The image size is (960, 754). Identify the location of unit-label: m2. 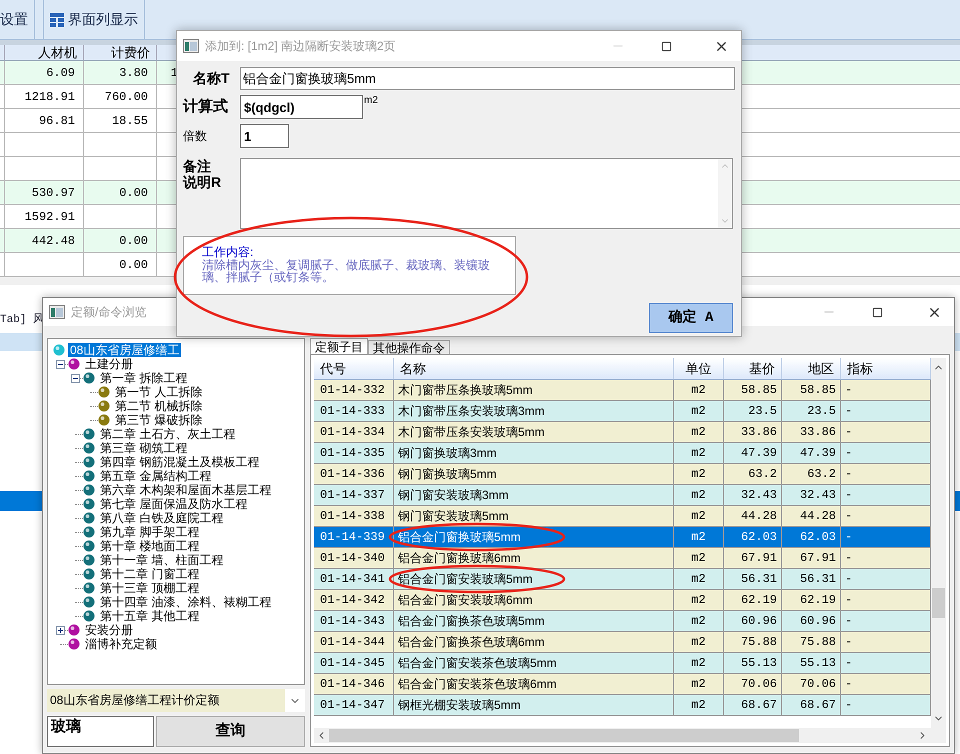
(371, 101).